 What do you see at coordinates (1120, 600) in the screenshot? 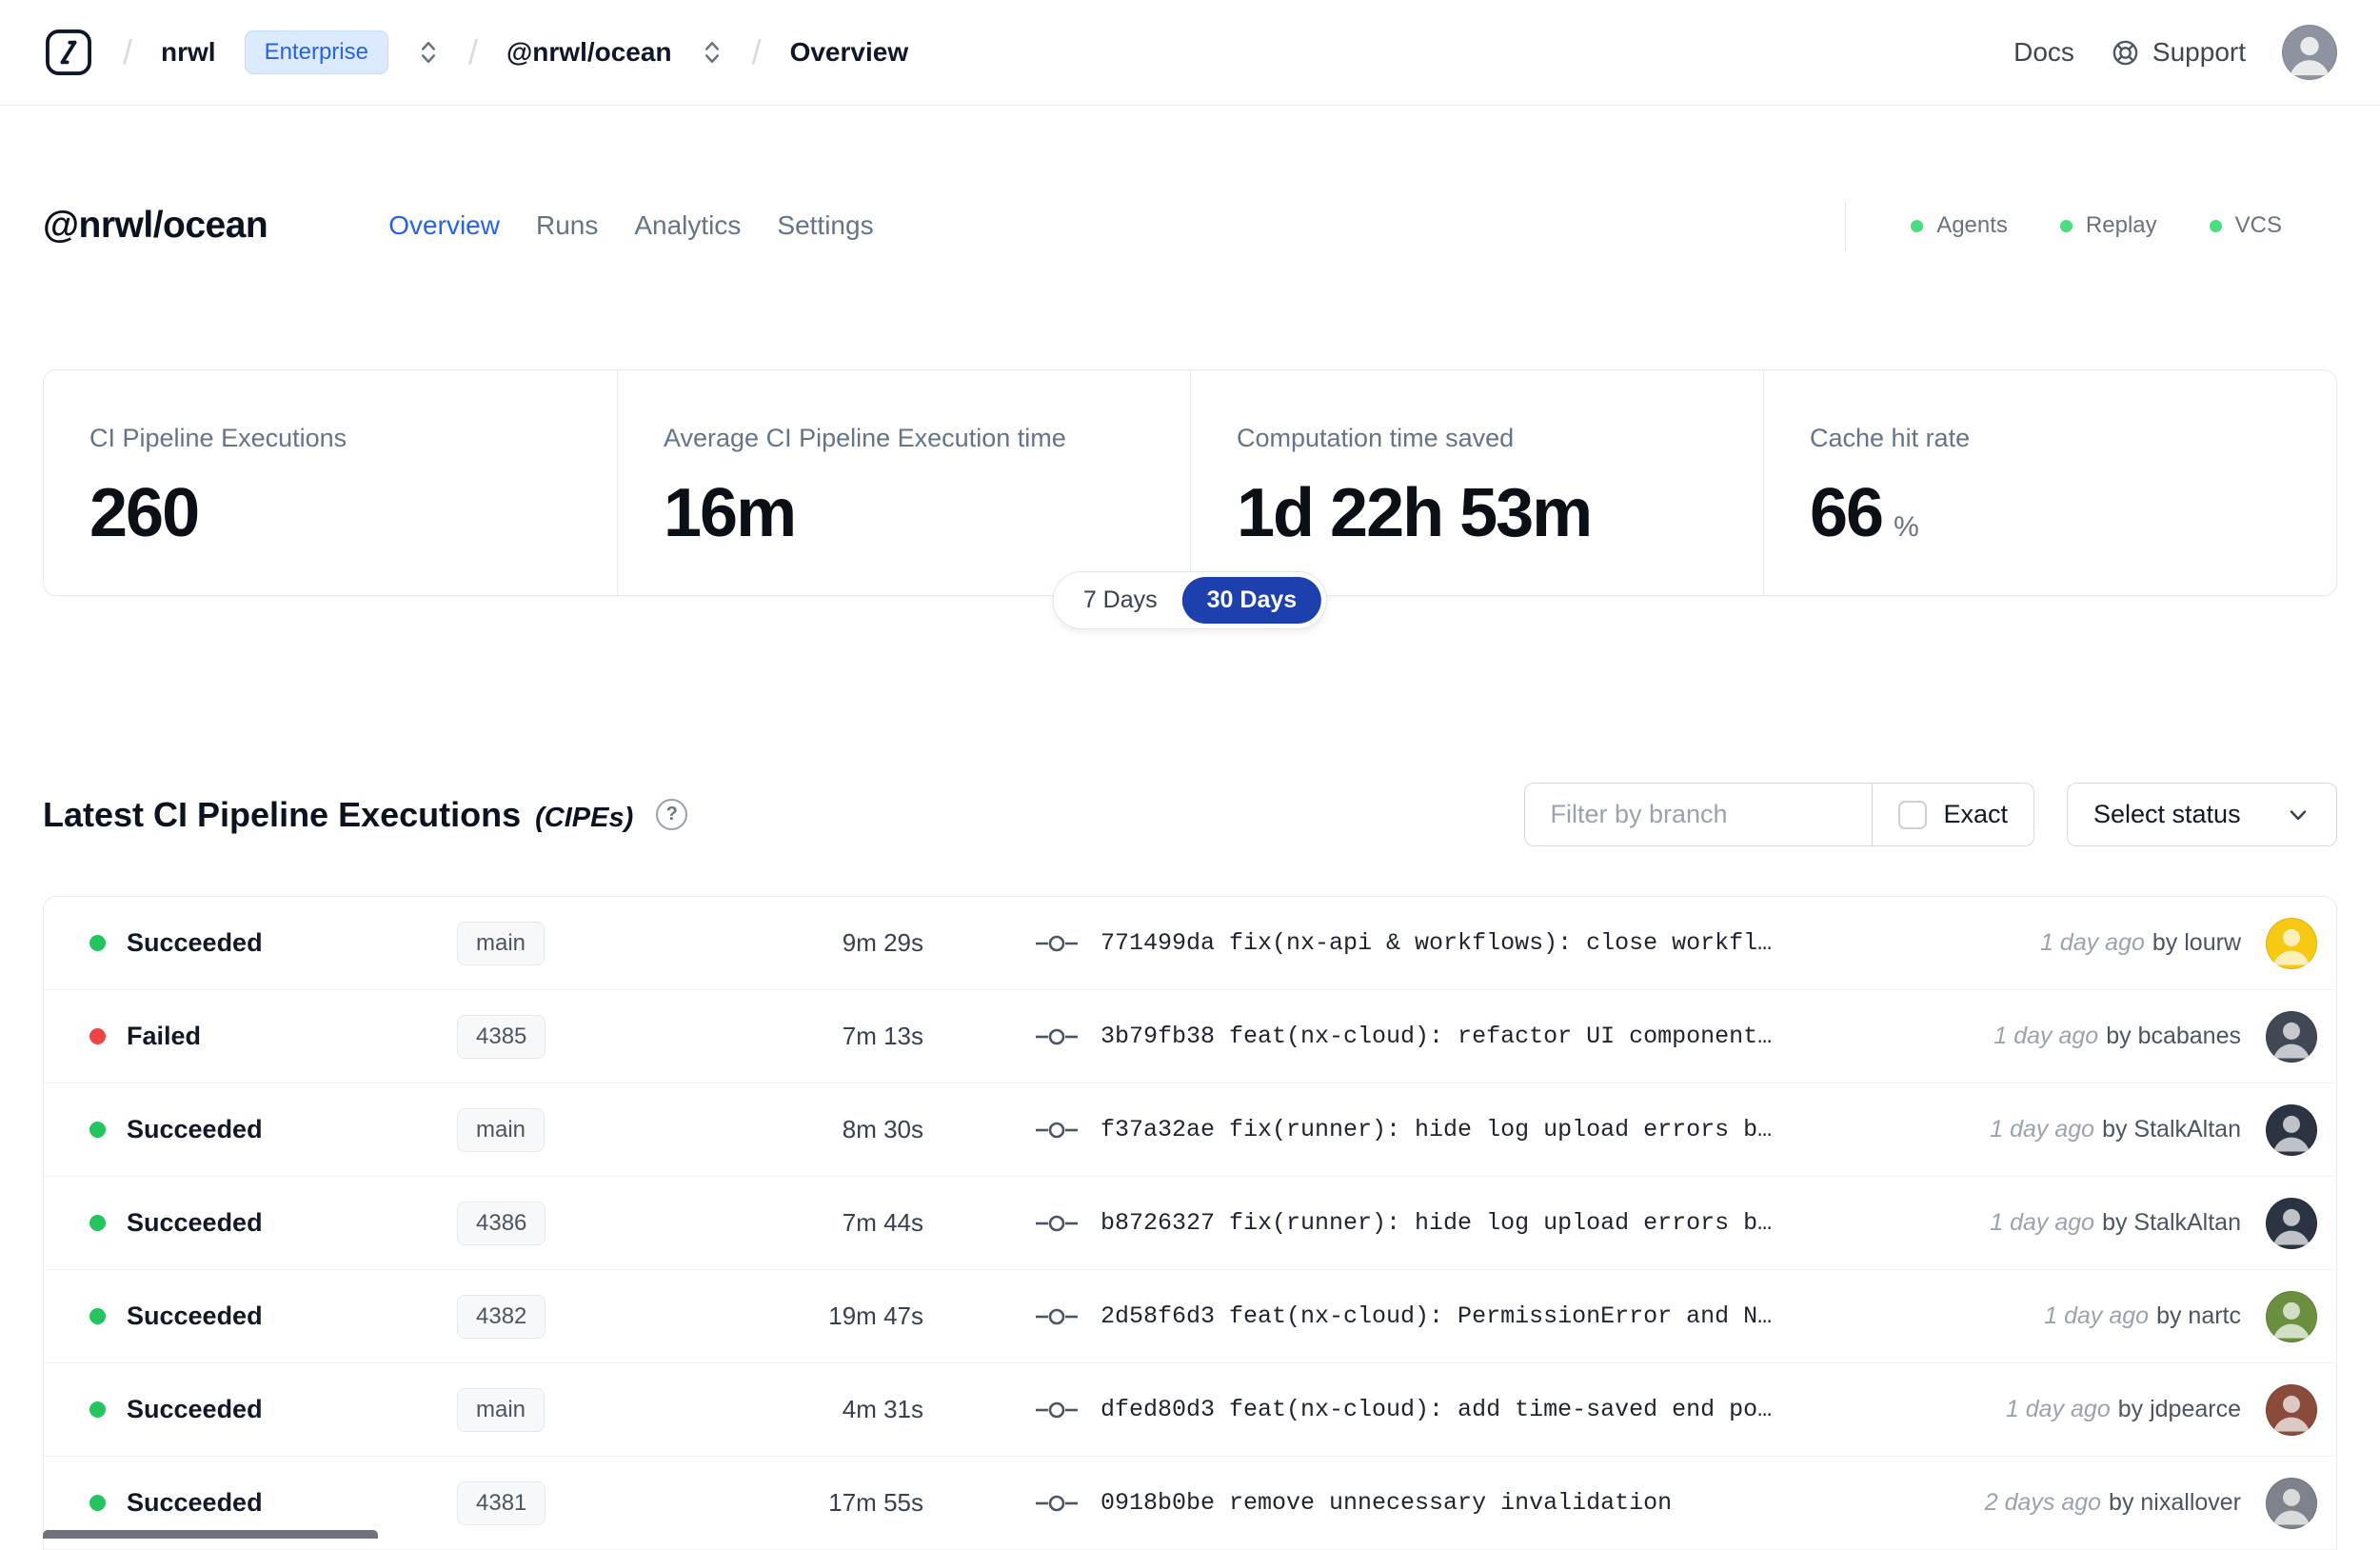
I see `toggle-7-days: 7 Days` at bounding box center [1120, 600].